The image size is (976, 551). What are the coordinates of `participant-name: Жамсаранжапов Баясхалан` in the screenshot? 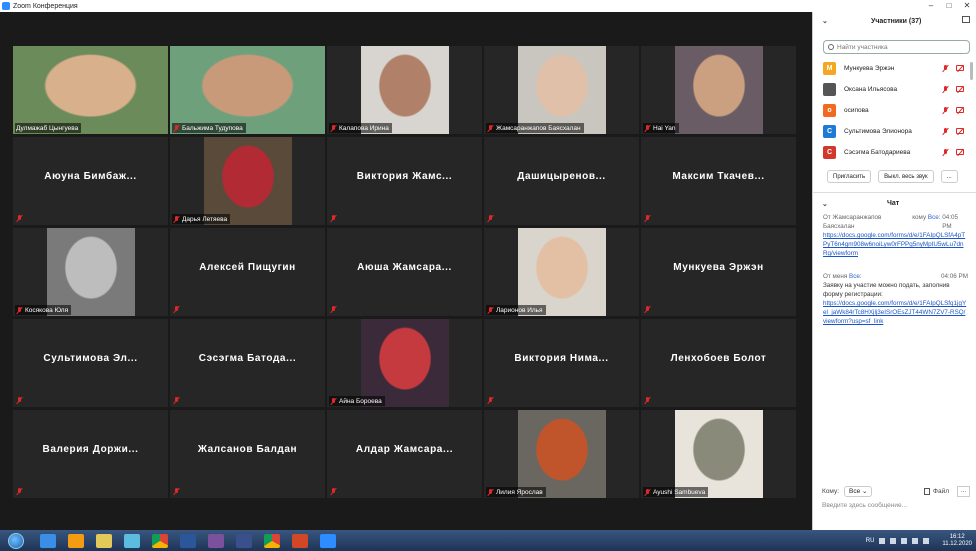 It's located at (538, 128).